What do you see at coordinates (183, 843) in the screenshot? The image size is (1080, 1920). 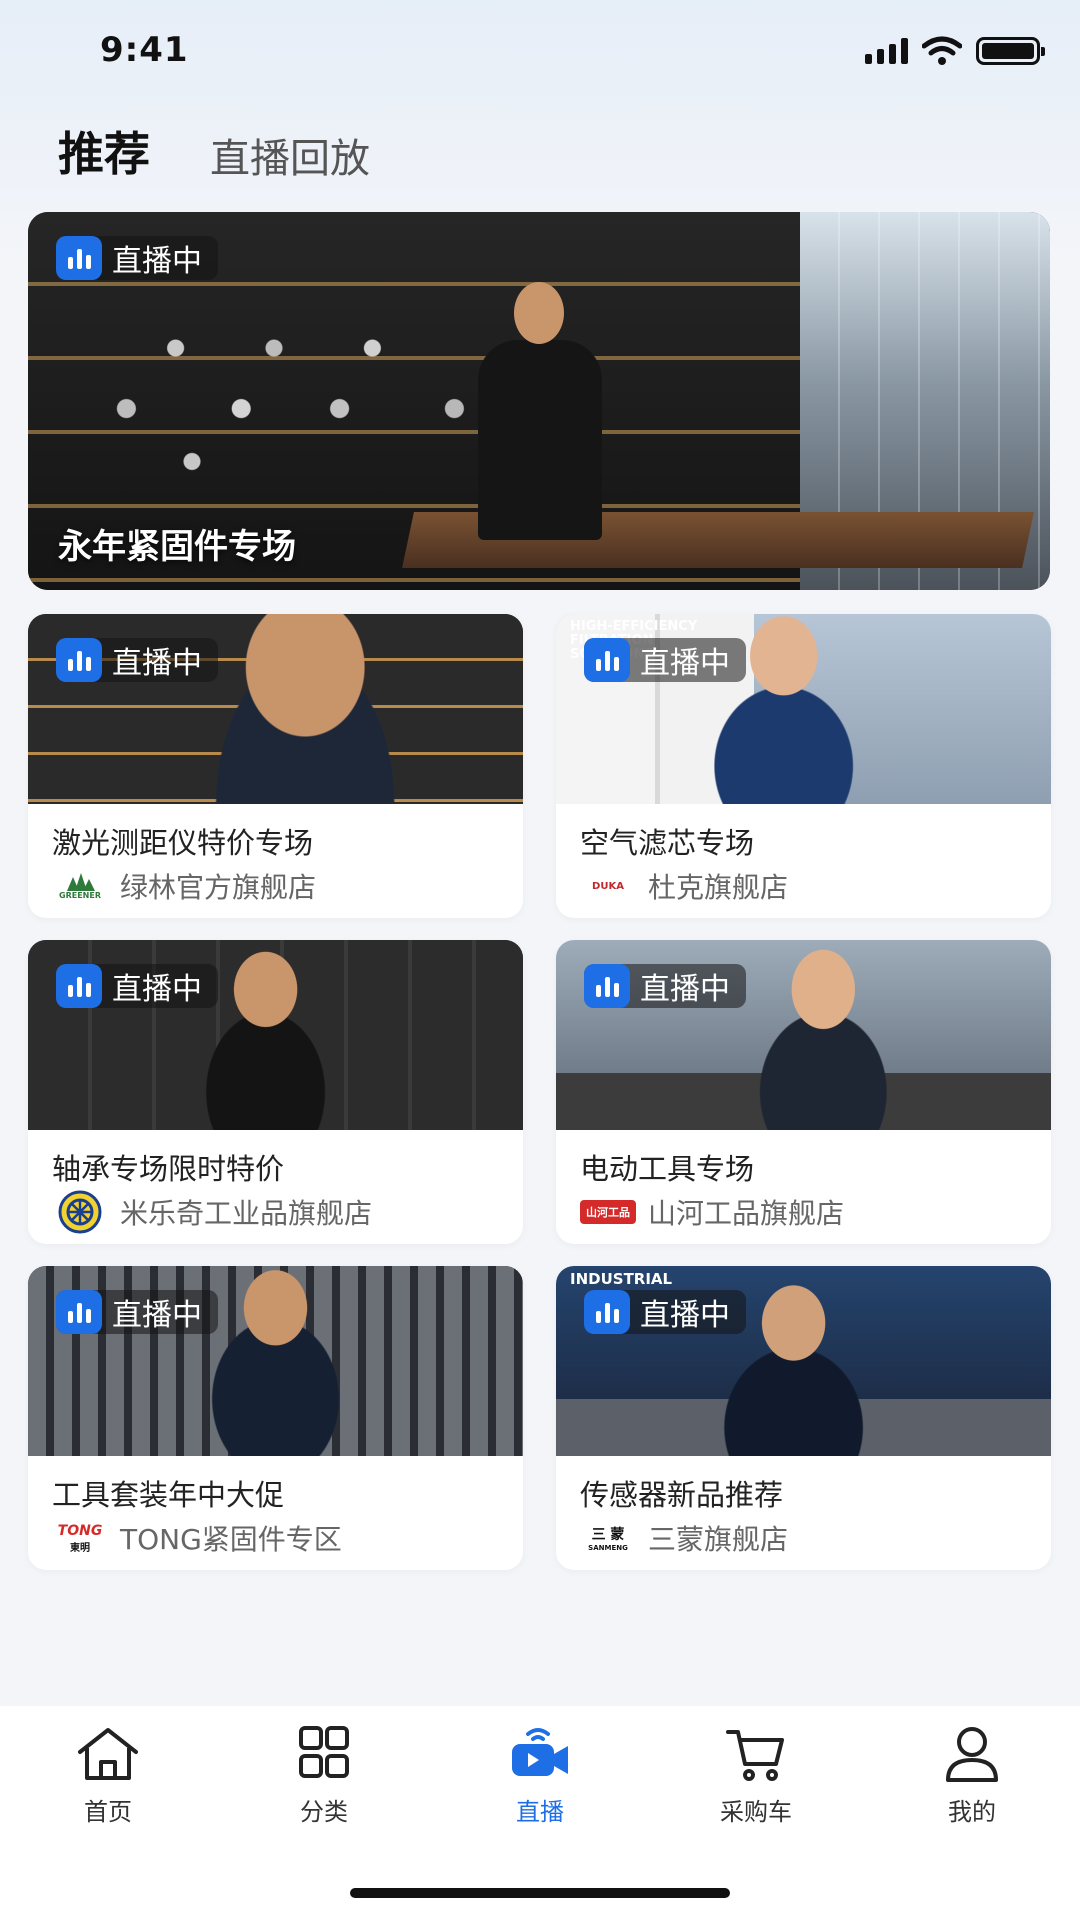 I see `live-card-title: 激光测距仪特价专场` at bounding box center [183, 843].